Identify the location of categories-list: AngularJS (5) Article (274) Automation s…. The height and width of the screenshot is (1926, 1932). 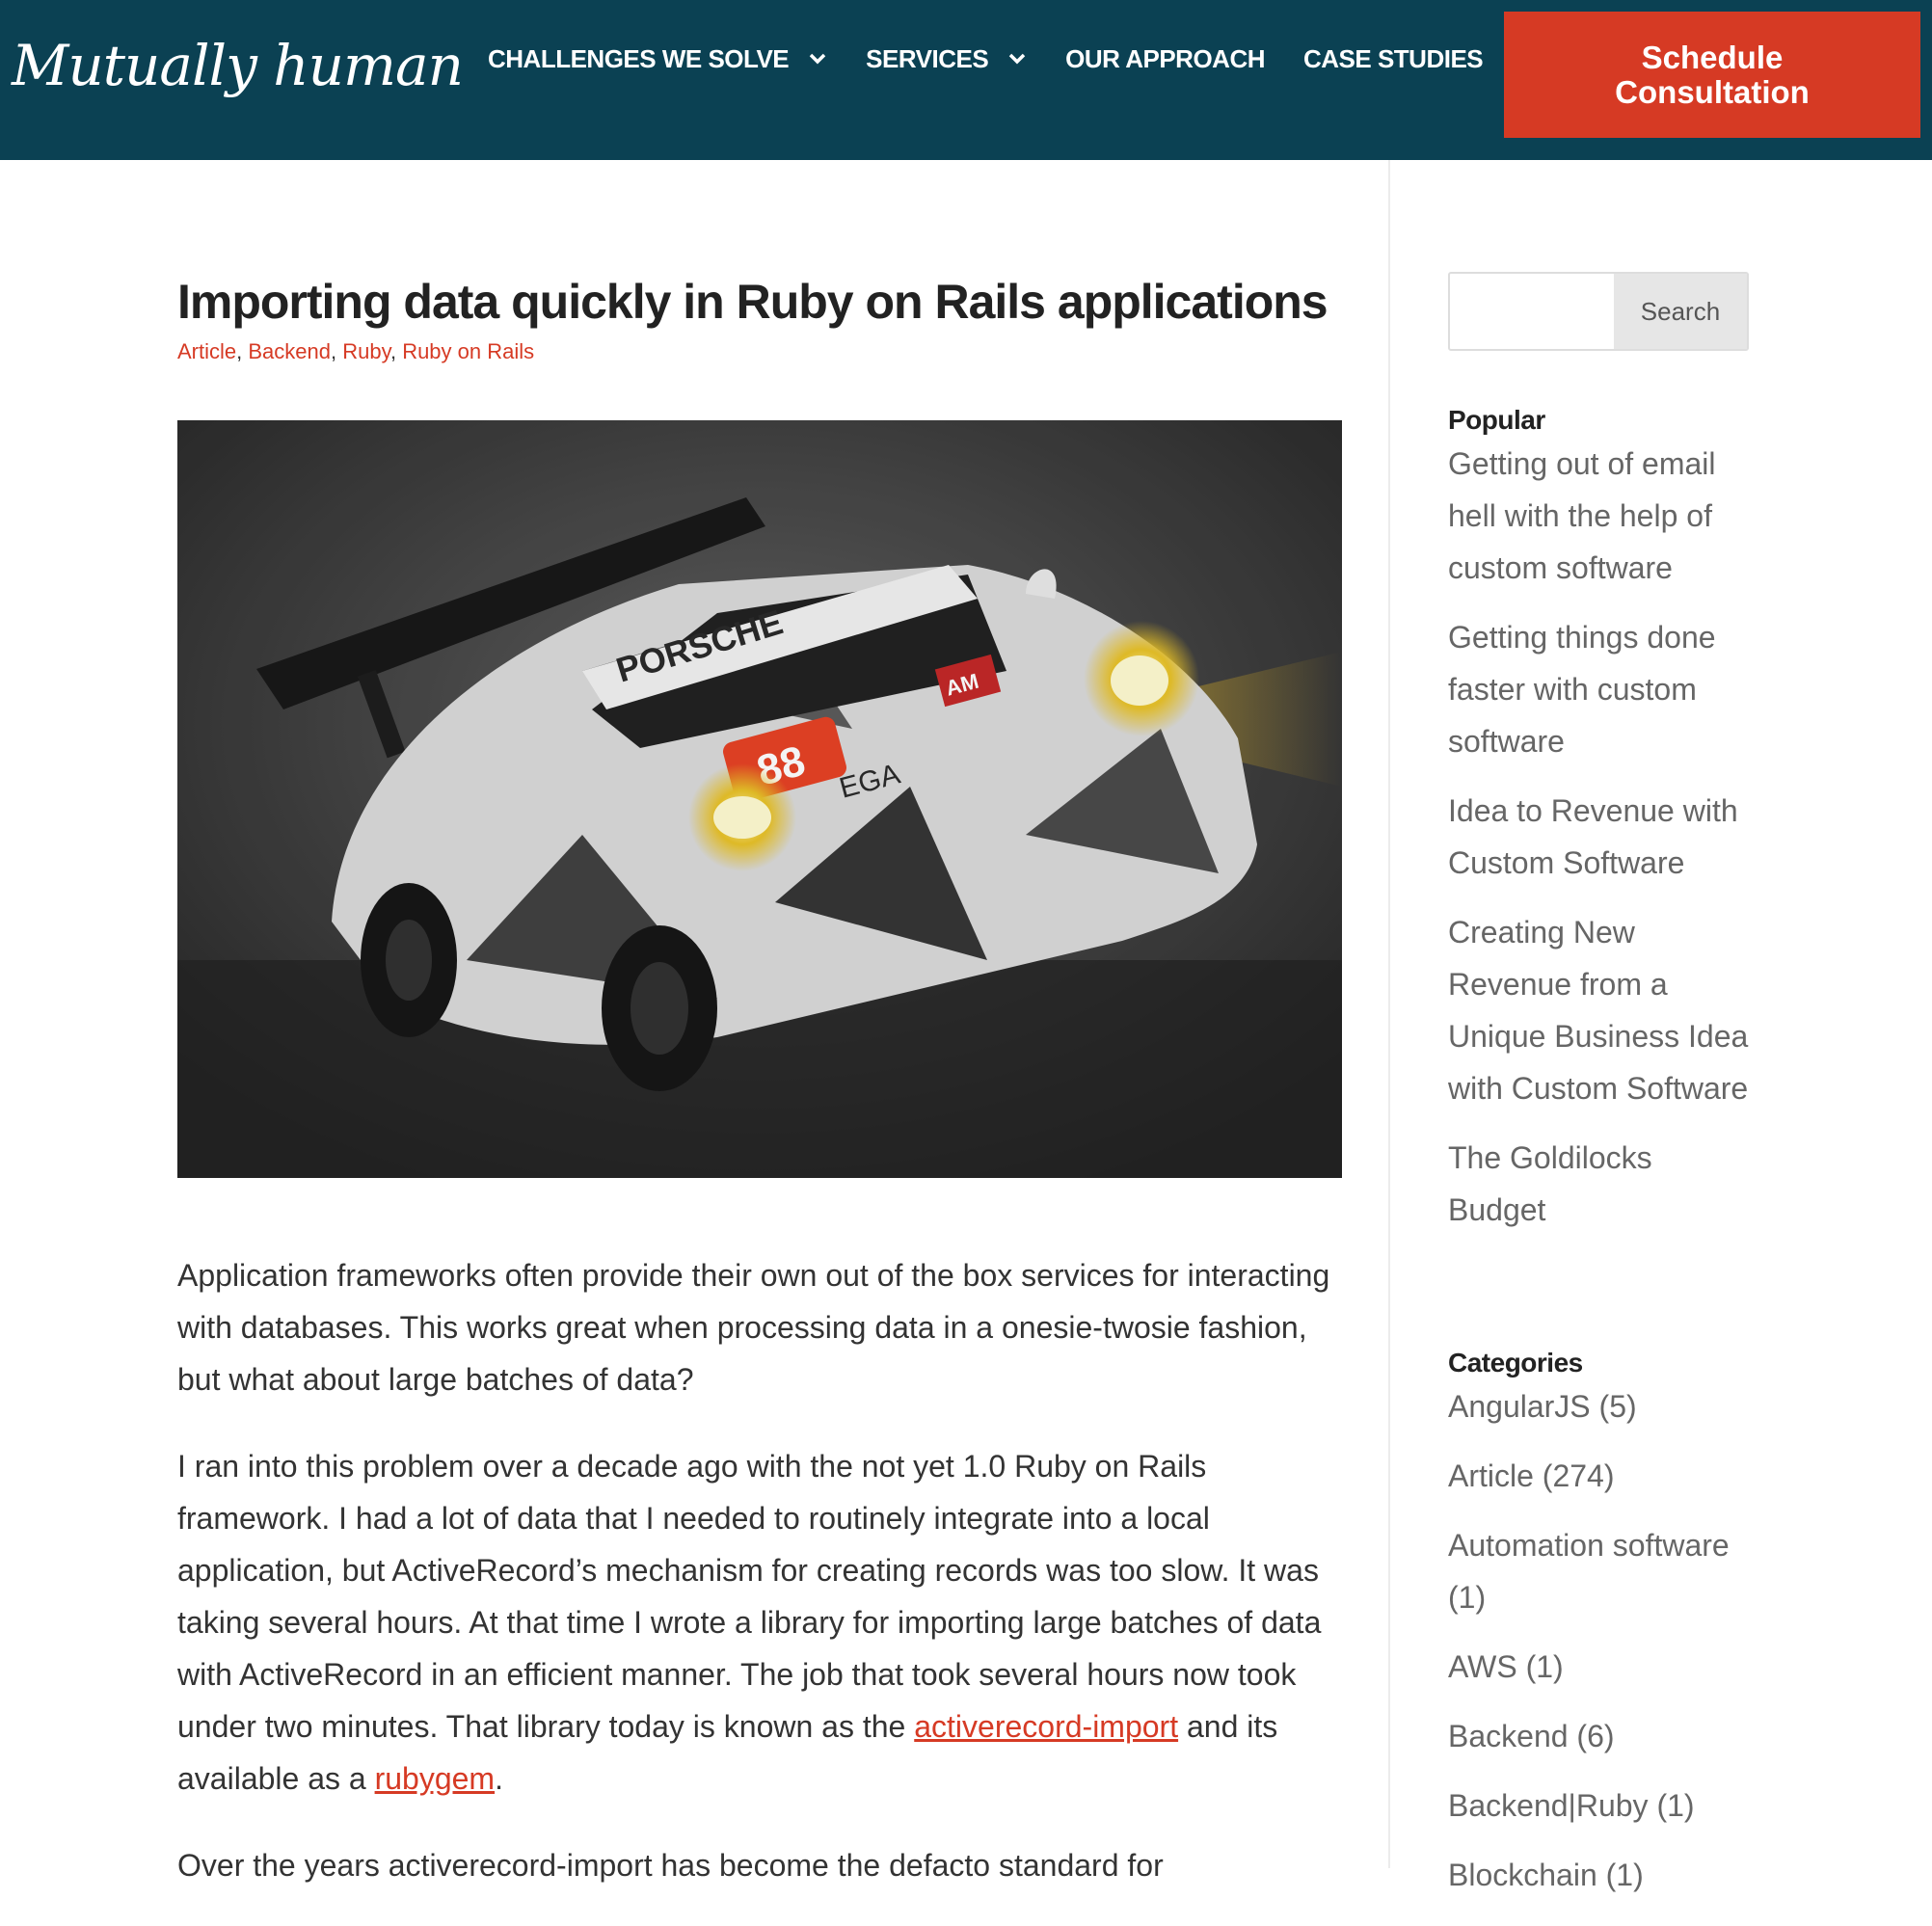
(1602, 1641).